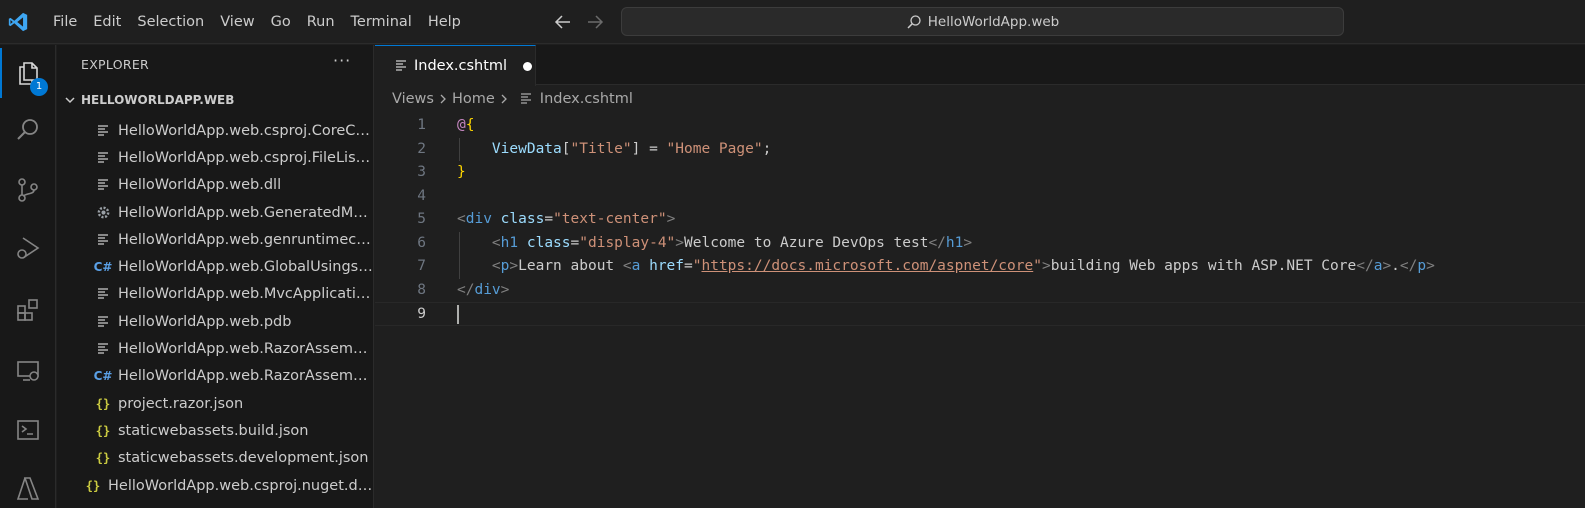 The width and height of the screenshot is (1585, 508). Describe the element at coordinates (586, 99) in the screenshot. I see `breadcrumb-item-file: Index.cshtml` at that location.